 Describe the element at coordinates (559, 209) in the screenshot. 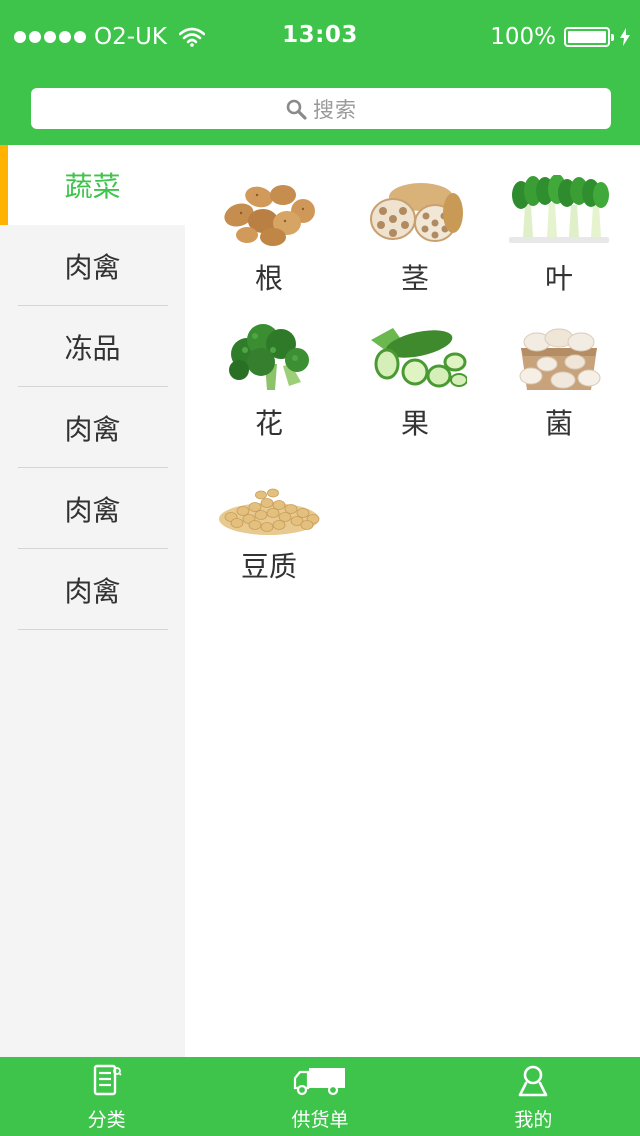

I see `bok-choy-image` at that location.